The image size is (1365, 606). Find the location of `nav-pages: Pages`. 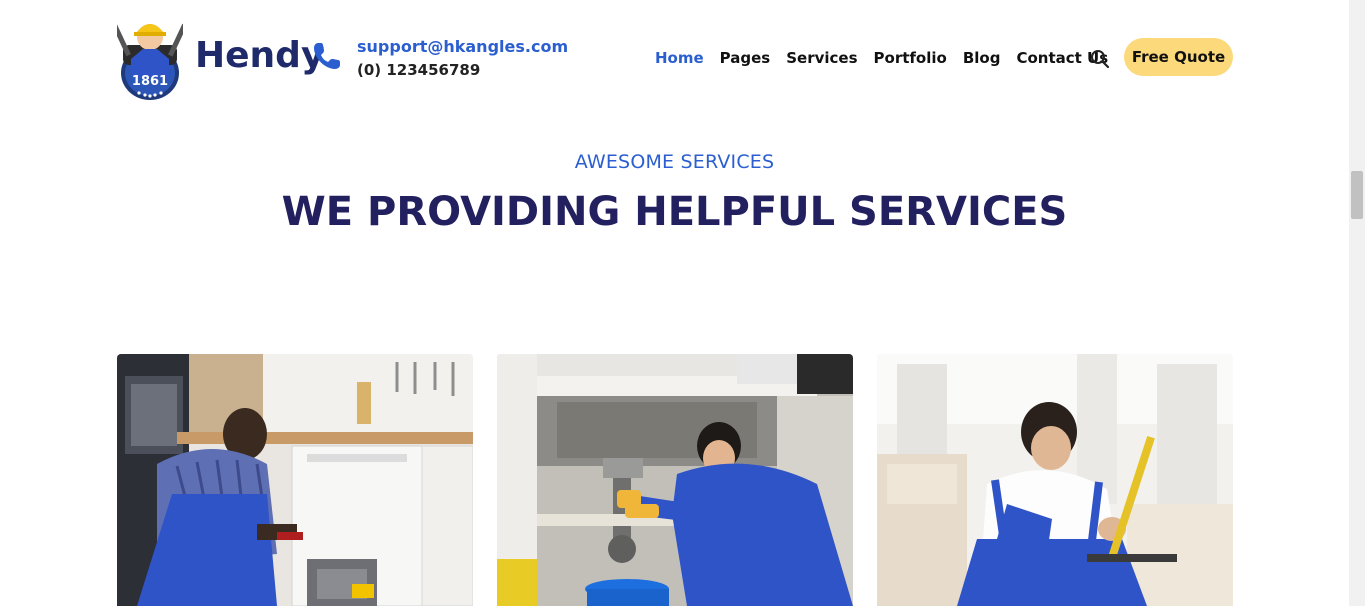

nav-pages: Pages is located at coordinates (745, 58).